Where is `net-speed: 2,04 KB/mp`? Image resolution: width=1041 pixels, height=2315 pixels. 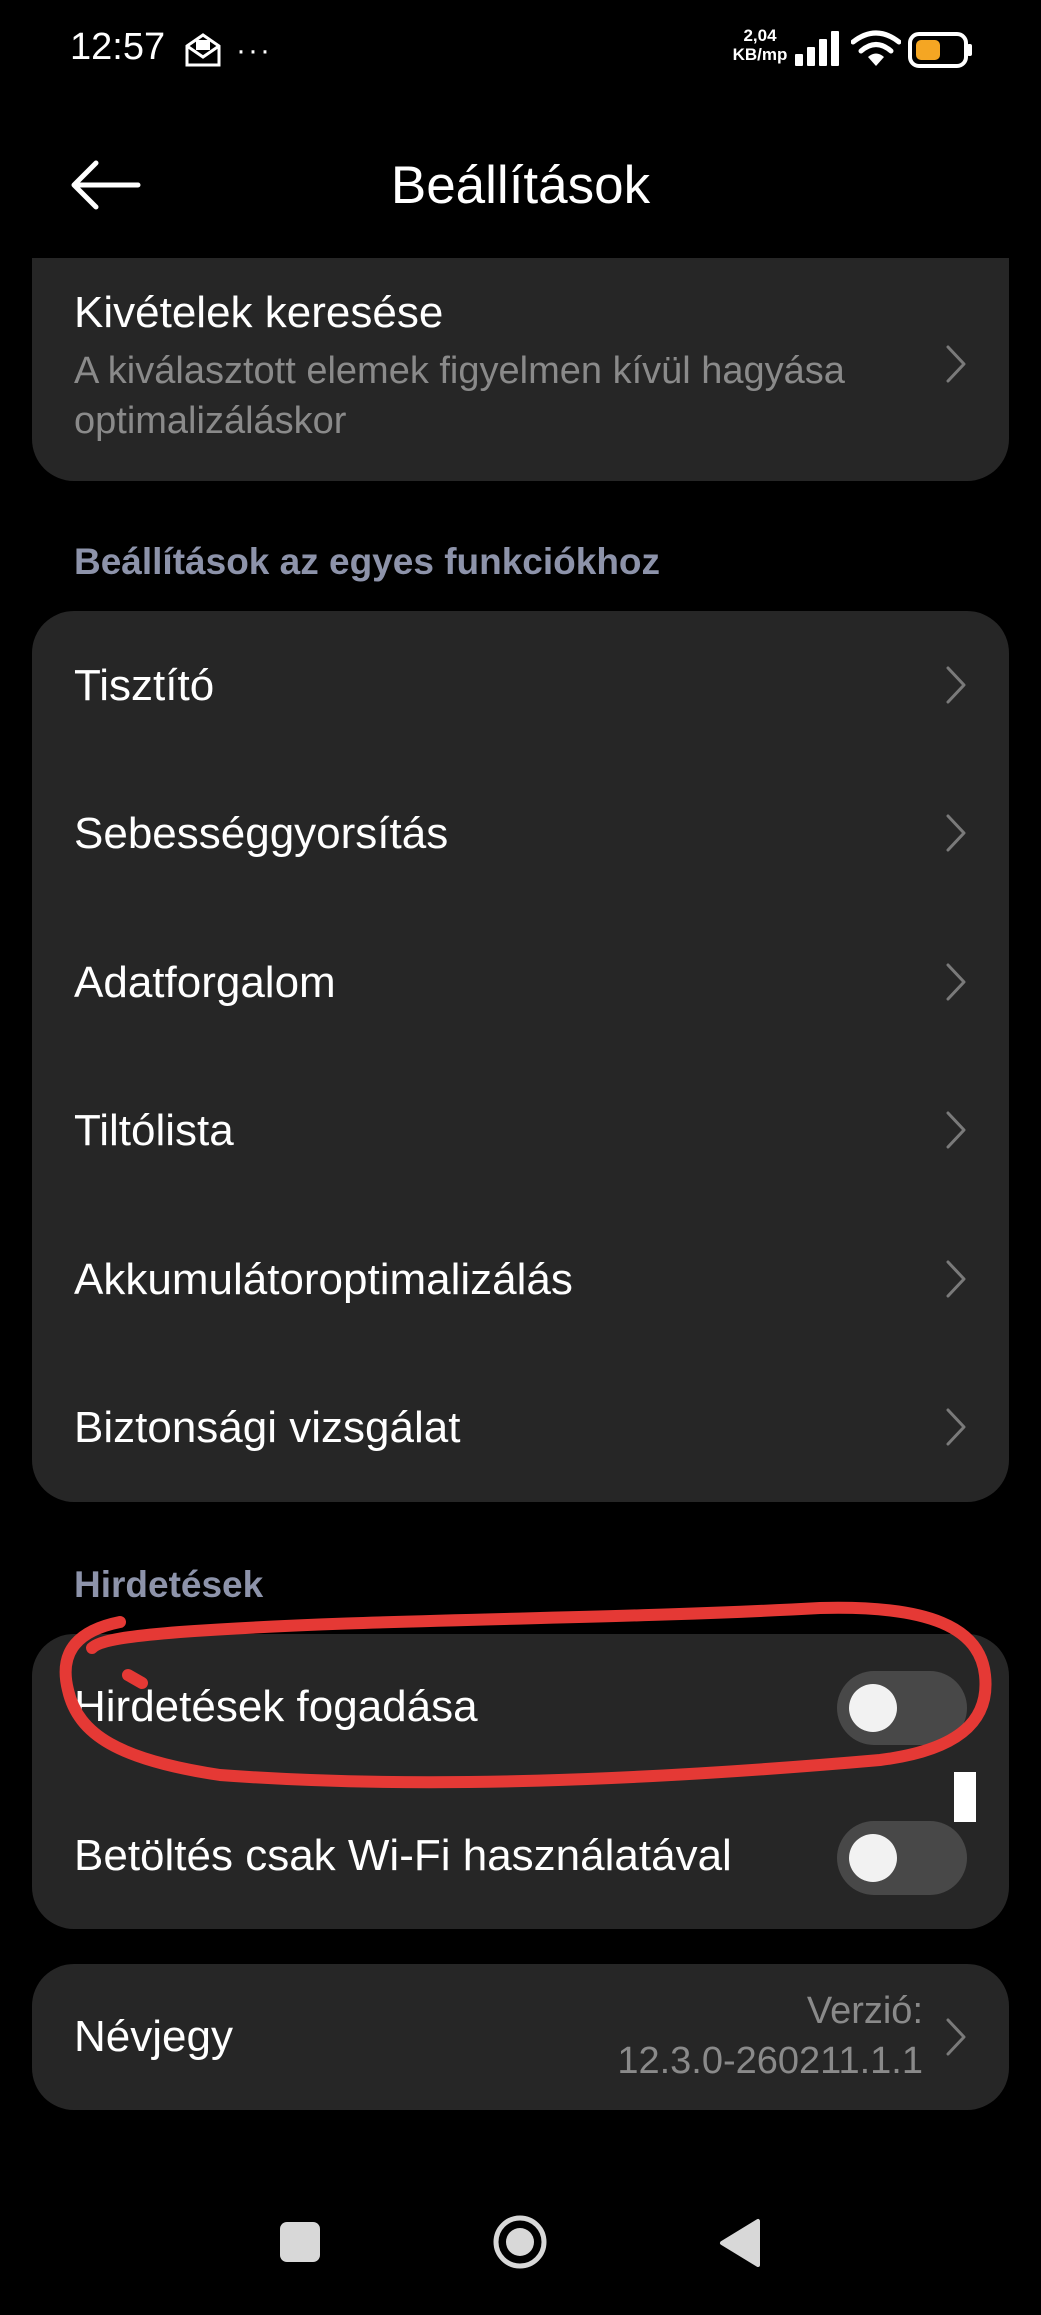 net-speed: 2,04 KB/mp is located at coordinates (760, 45).